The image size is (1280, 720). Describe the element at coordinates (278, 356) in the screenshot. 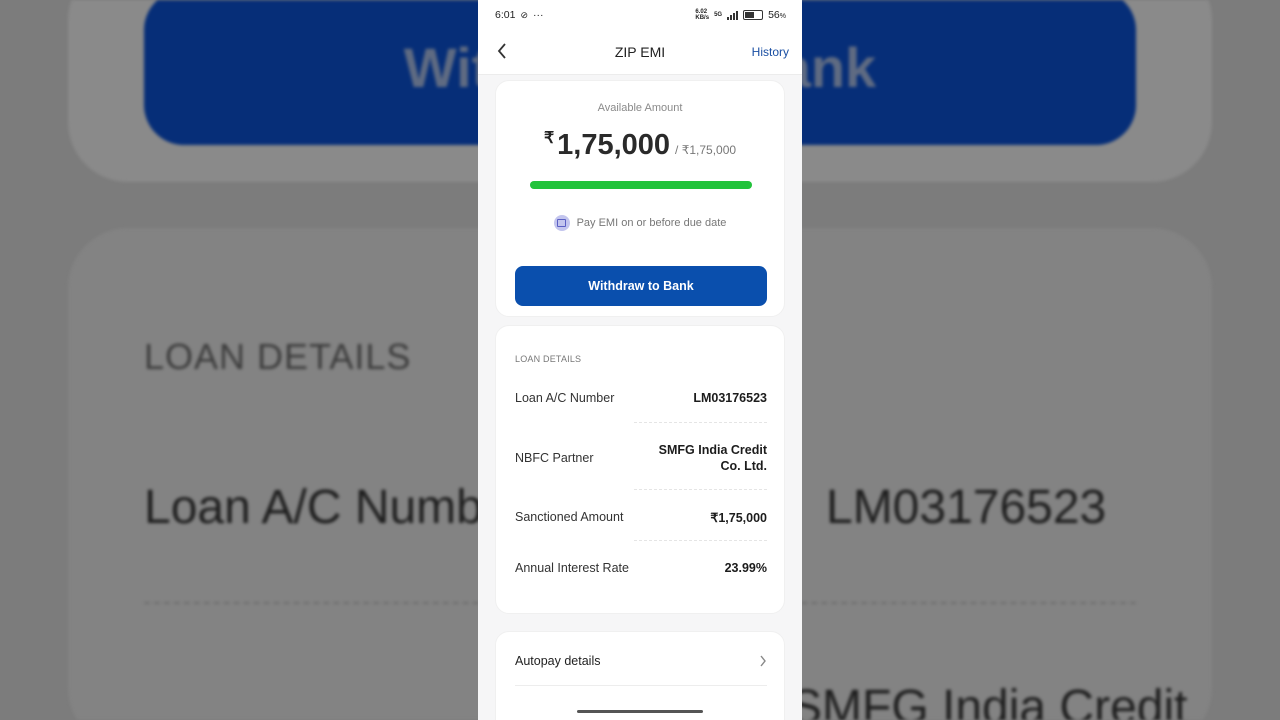

I see `bg-heading: LOAN DETAILS` at that location.